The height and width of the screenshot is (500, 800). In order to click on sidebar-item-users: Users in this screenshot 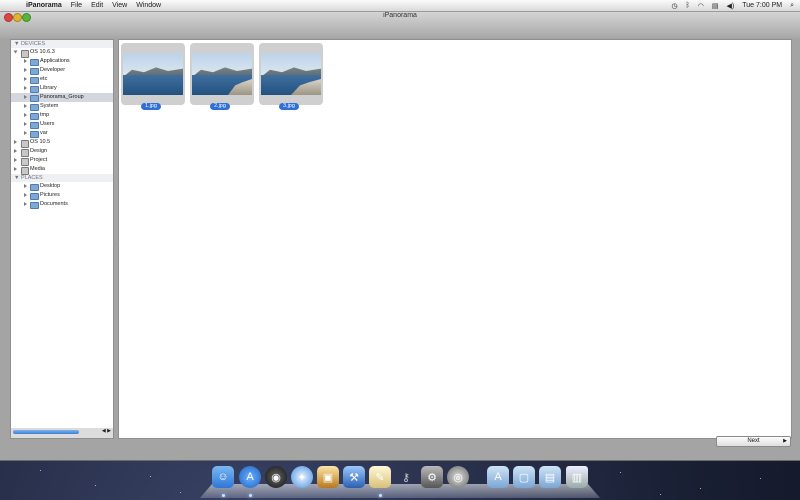, I will do `click(62, 124)`.